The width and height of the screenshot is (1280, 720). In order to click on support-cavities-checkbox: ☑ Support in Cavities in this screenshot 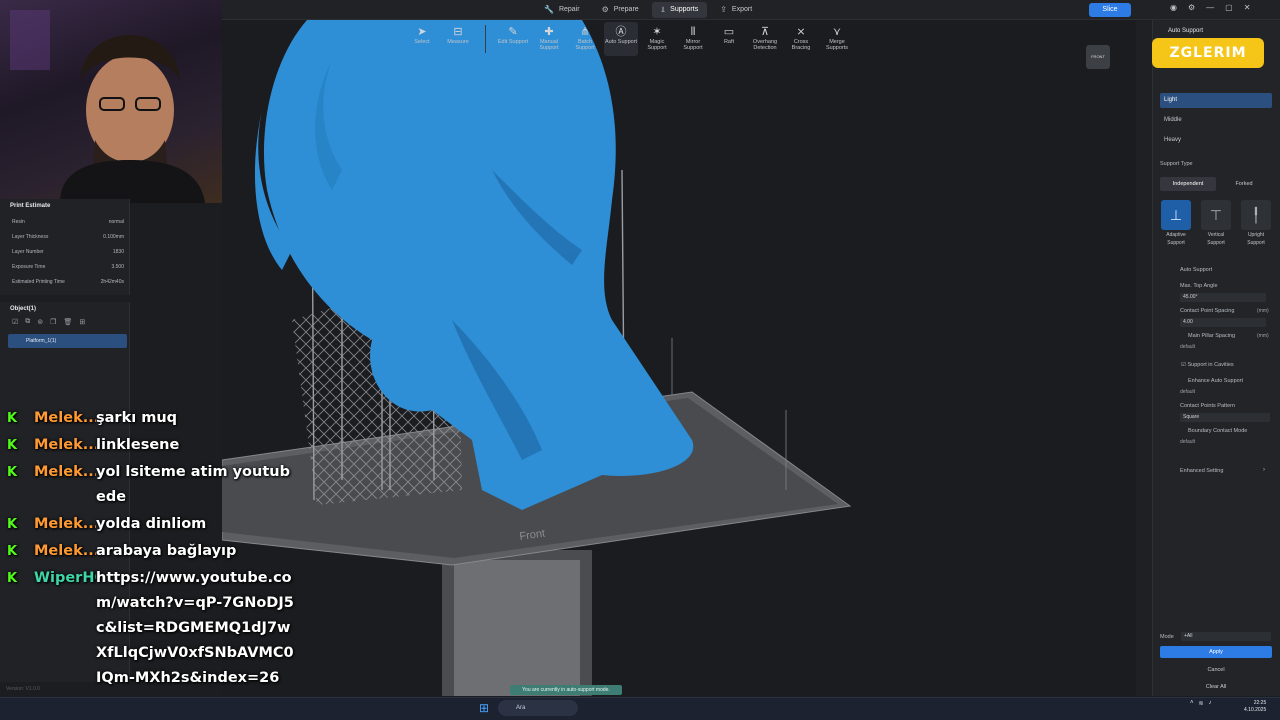, I will do `click(1207, 365)`.